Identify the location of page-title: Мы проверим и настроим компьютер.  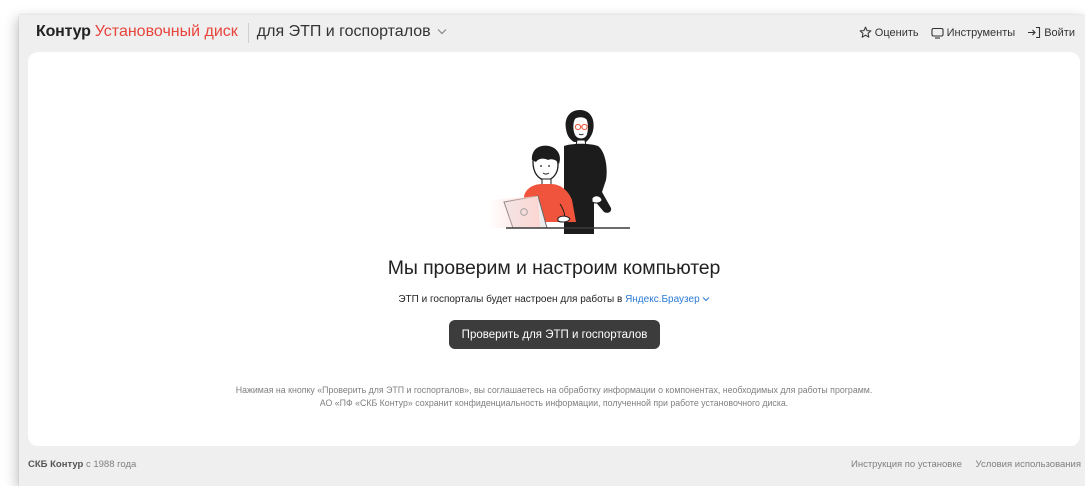
(554, 268).